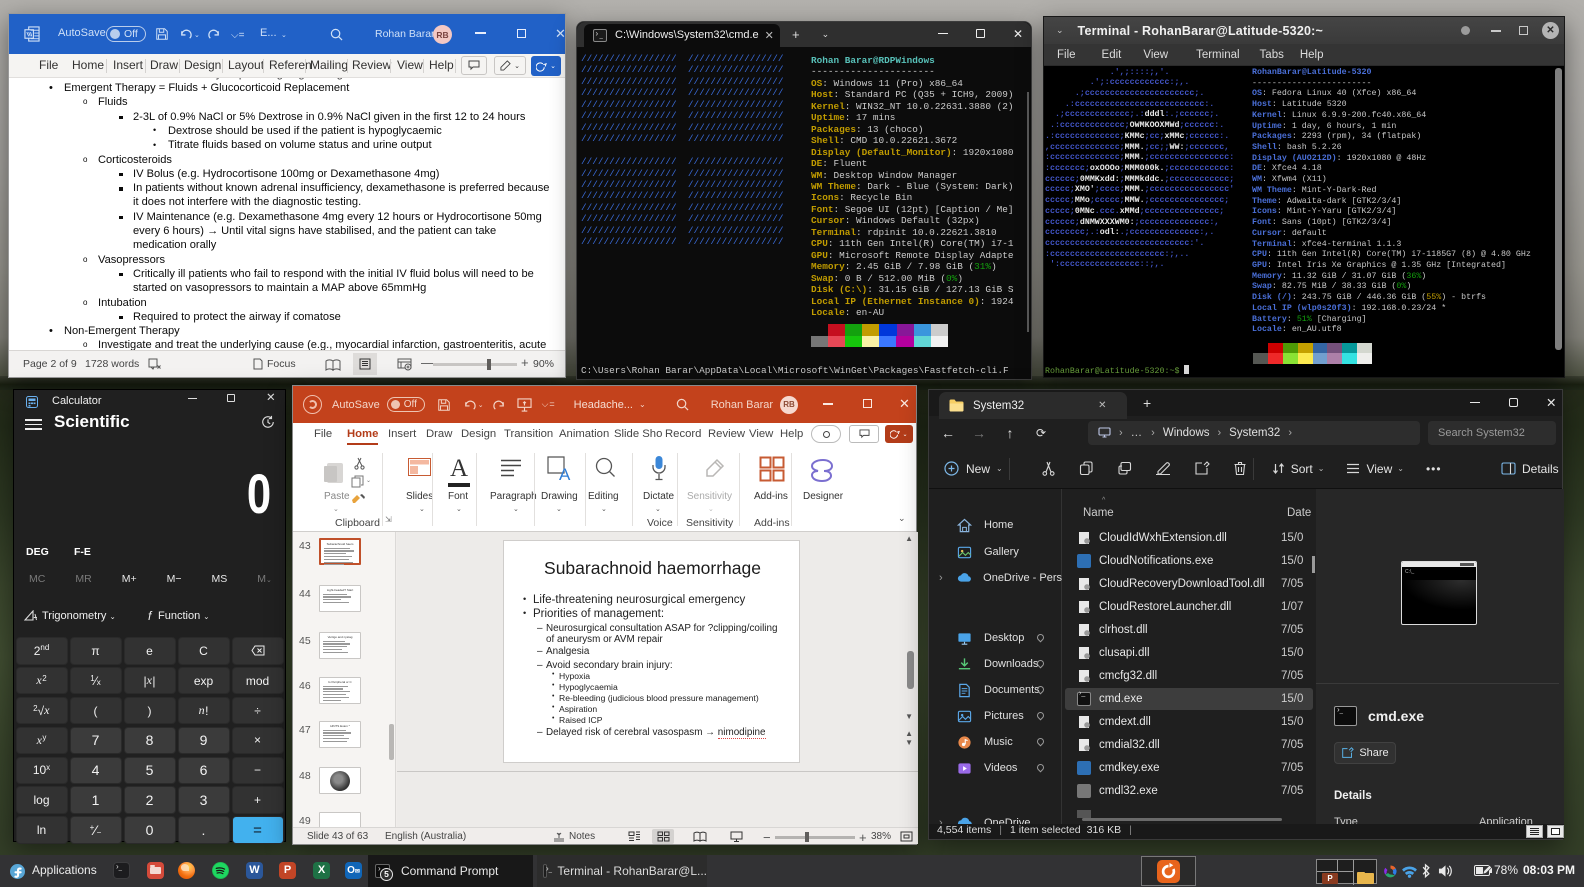 This screenshot has width=1584, height=887. I want to click on svg-text: A, so click(565, 473).